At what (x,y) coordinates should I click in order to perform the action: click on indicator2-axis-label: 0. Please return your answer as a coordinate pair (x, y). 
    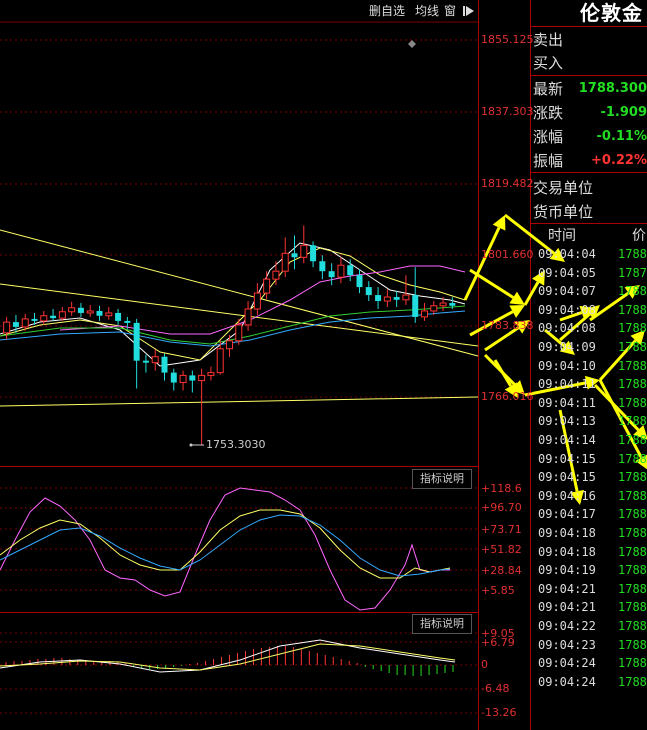
    Looking at the image, I should click on (484, 664).